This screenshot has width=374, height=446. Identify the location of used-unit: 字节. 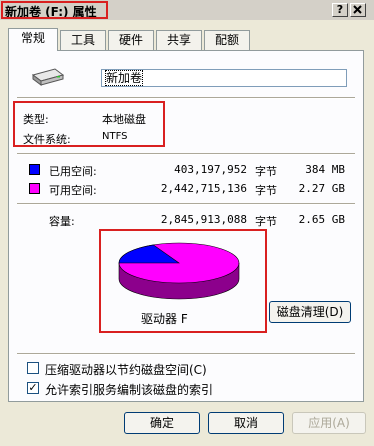
(266, 171).